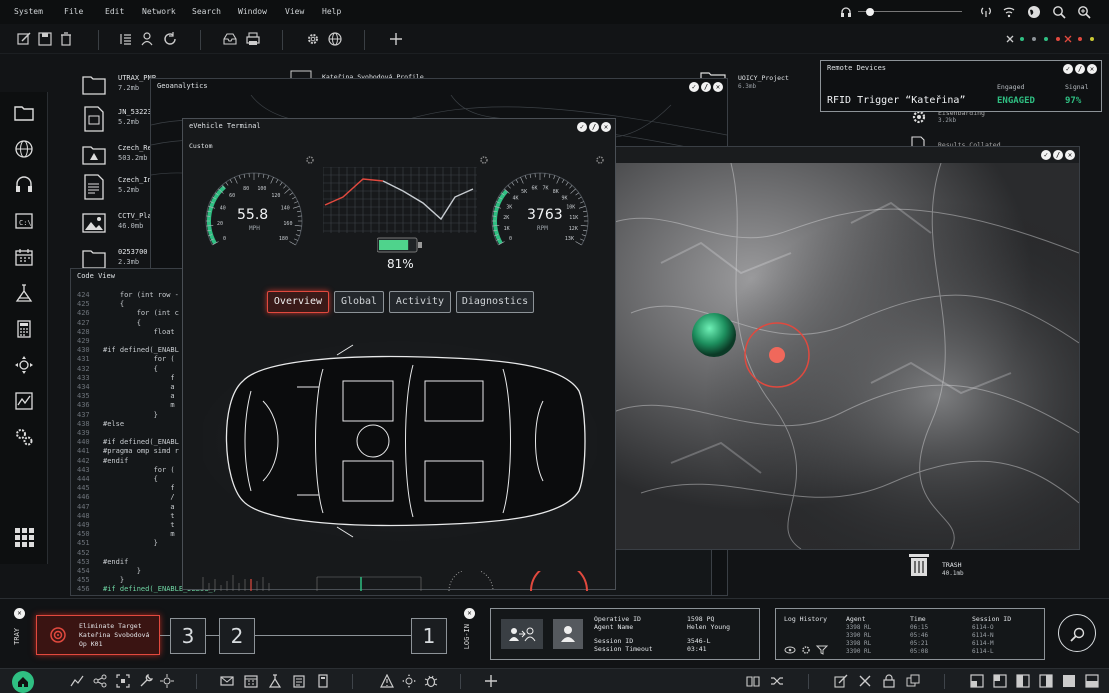  I want to click on line-graph-icon, so click(77, 681).